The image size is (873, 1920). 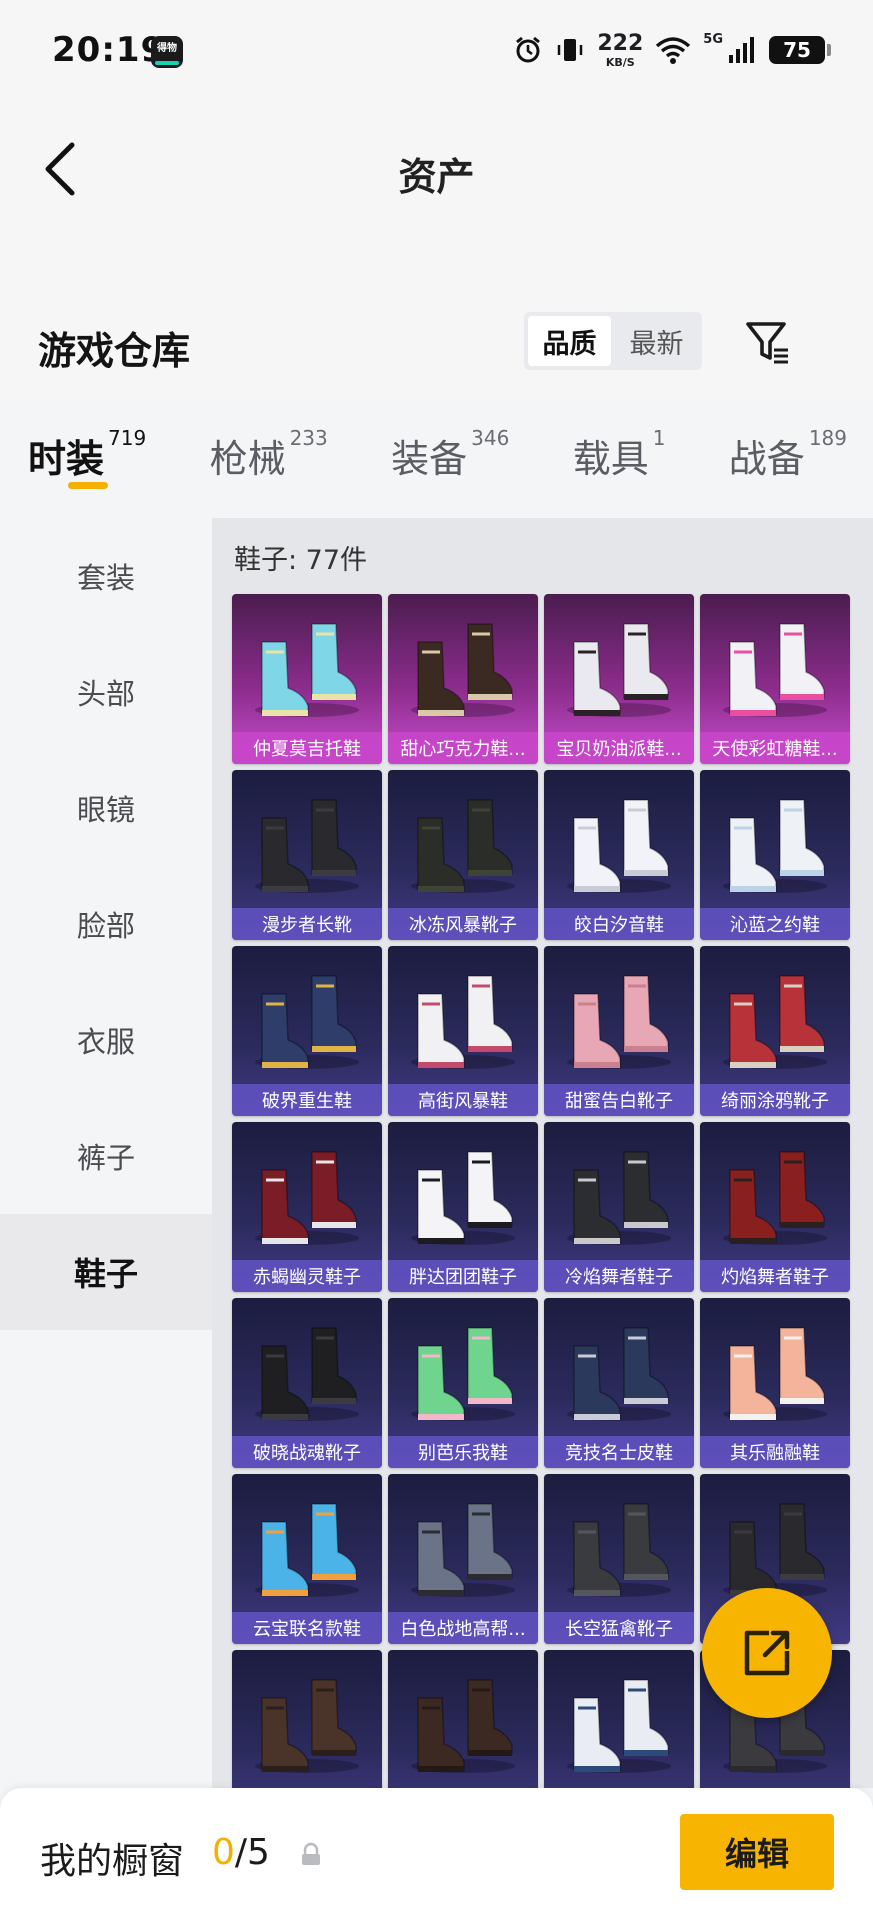 What do you see at coordinates (757, 1852) in the screenshot?
I see `edit-button: 编辑` at bounding box center [757, 1852].